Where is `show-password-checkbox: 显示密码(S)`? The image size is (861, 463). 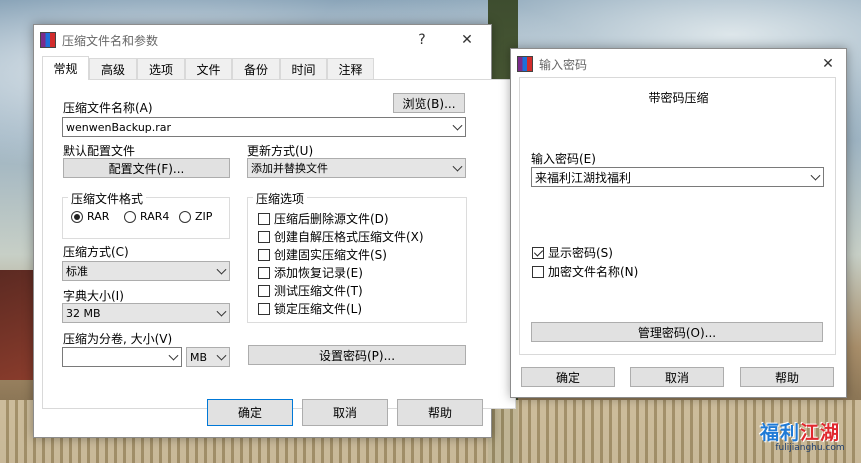
show-password-checkbox: 显示密码(S) is located at coordinates (572, 252).